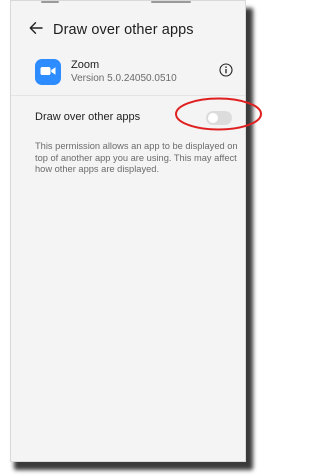  I want to click on setting-label: Draw over other apps, so click(88, 117).